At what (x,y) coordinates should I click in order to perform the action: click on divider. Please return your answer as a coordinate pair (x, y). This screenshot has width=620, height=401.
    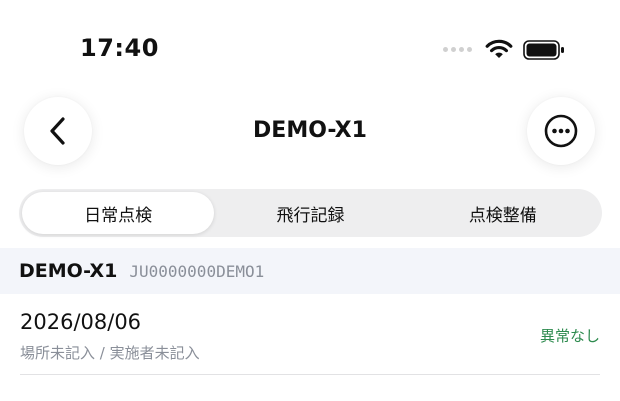
    Looking at the image, I should click on (310, 374).